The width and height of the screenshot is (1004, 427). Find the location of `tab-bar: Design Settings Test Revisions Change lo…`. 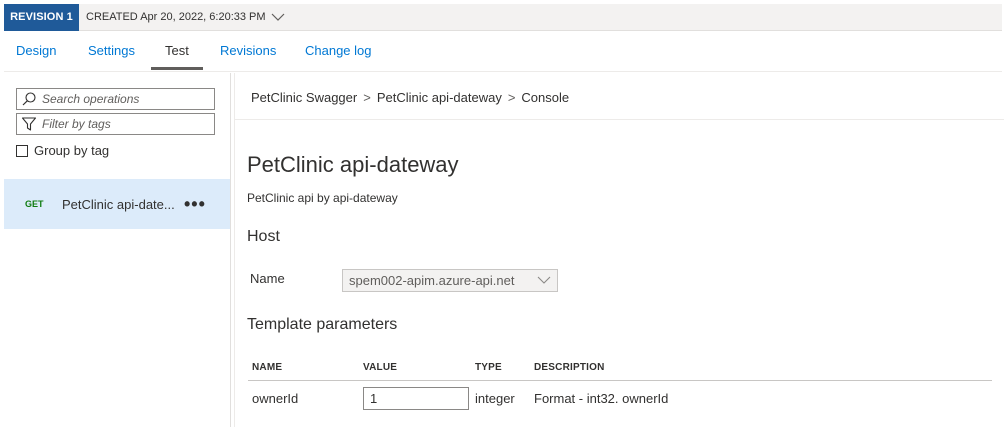

tab-bar: Design Settings Test Revisions Change lo… is located at coordinates (503, 52).